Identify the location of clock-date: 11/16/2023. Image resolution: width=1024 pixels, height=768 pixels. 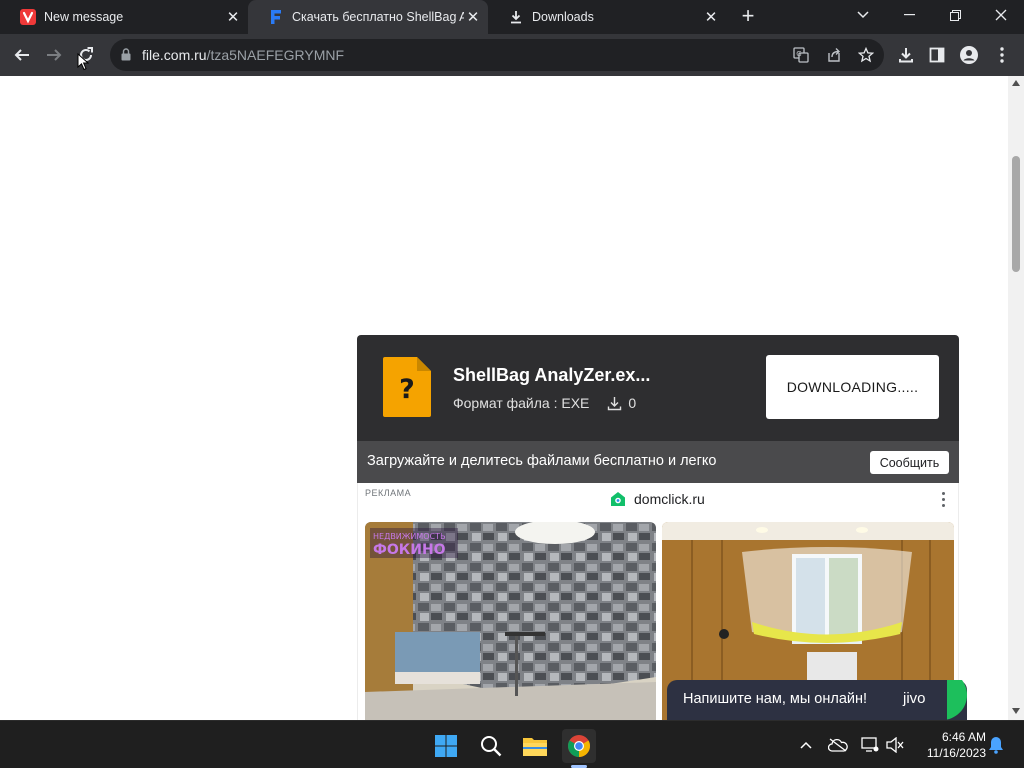
(956, 753).